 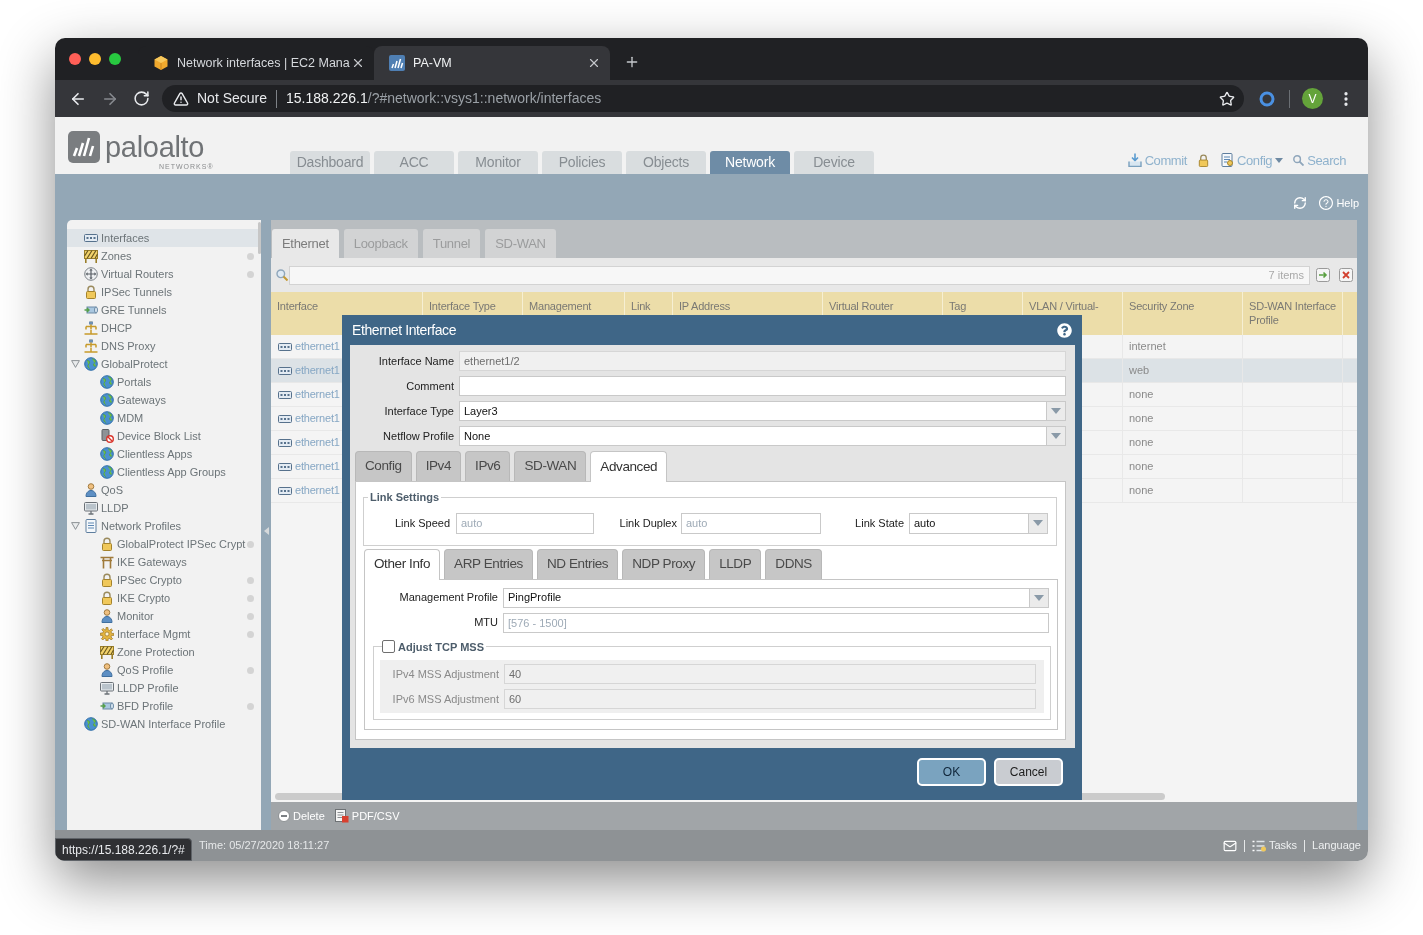 What do you see at coordinates (762, 386) in the screenshot?
I see `text-field` at bounding box center [762, 386].